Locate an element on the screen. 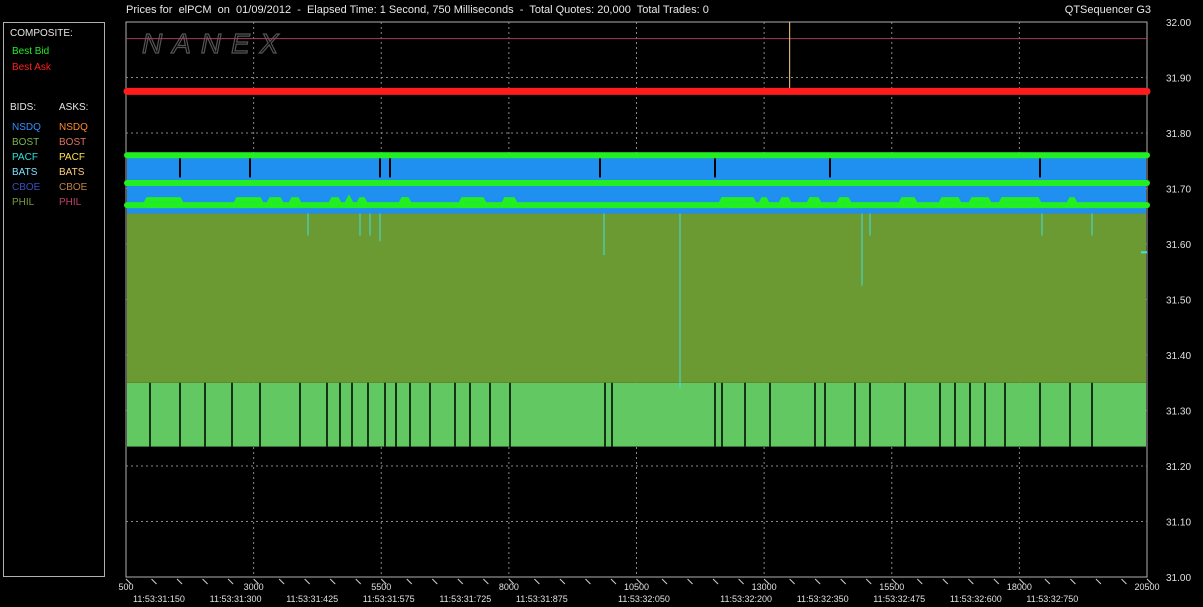  y-tick-label: 32.00 is located at coordinates (1178, 23).